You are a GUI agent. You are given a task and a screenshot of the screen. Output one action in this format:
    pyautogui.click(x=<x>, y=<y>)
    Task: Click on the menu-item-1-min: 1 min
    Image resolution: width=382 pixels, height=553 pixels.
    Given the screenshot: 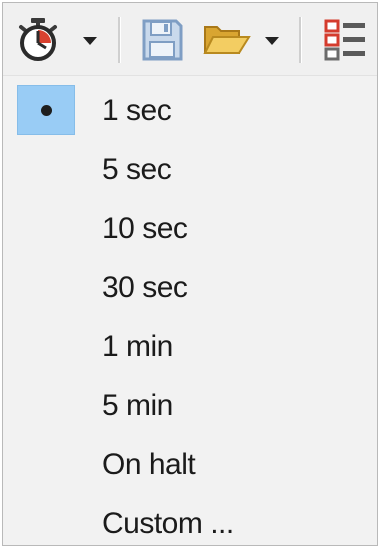 What is the action you would take?
    pyautogui.click(x=190, y=344)
    